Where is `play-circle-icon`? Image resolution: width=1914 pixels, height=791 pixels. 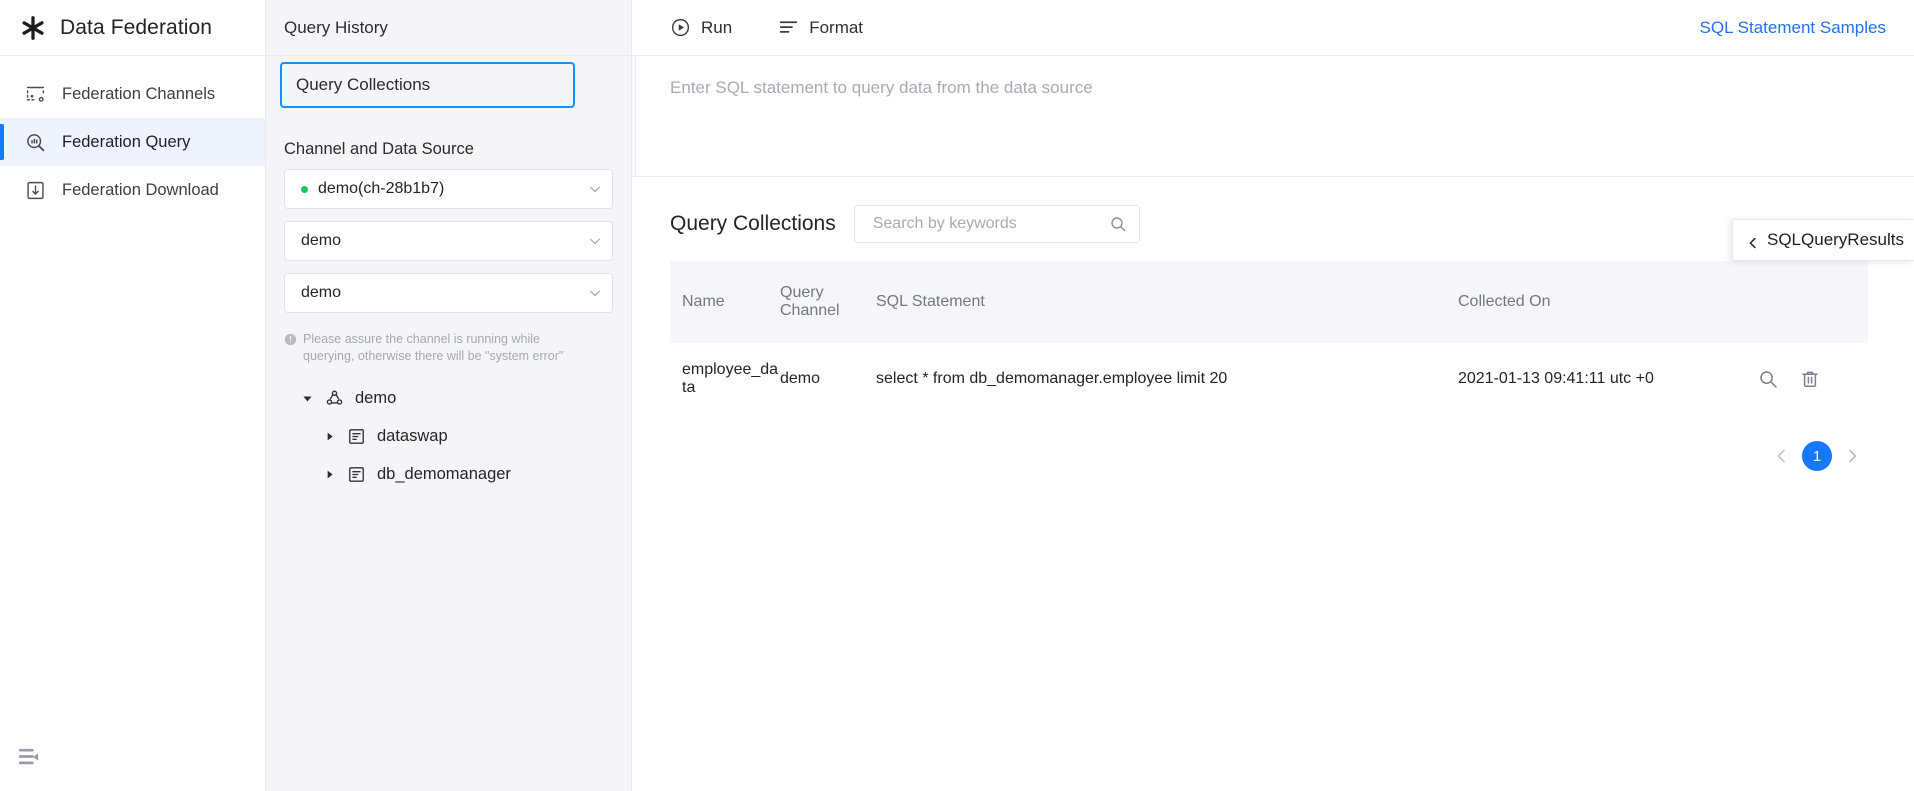 play-circle-icon is located at coordinates (680, 27).